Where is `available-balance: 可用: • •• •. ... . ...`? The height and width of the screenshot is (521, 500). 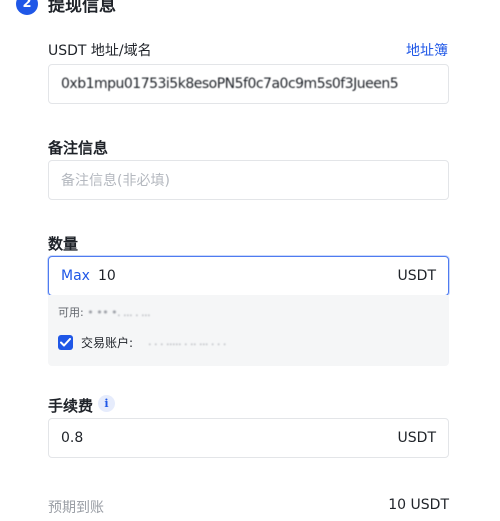
available-balance: 可用: • •• •. ... . ... is located at coordinates (104, 312).